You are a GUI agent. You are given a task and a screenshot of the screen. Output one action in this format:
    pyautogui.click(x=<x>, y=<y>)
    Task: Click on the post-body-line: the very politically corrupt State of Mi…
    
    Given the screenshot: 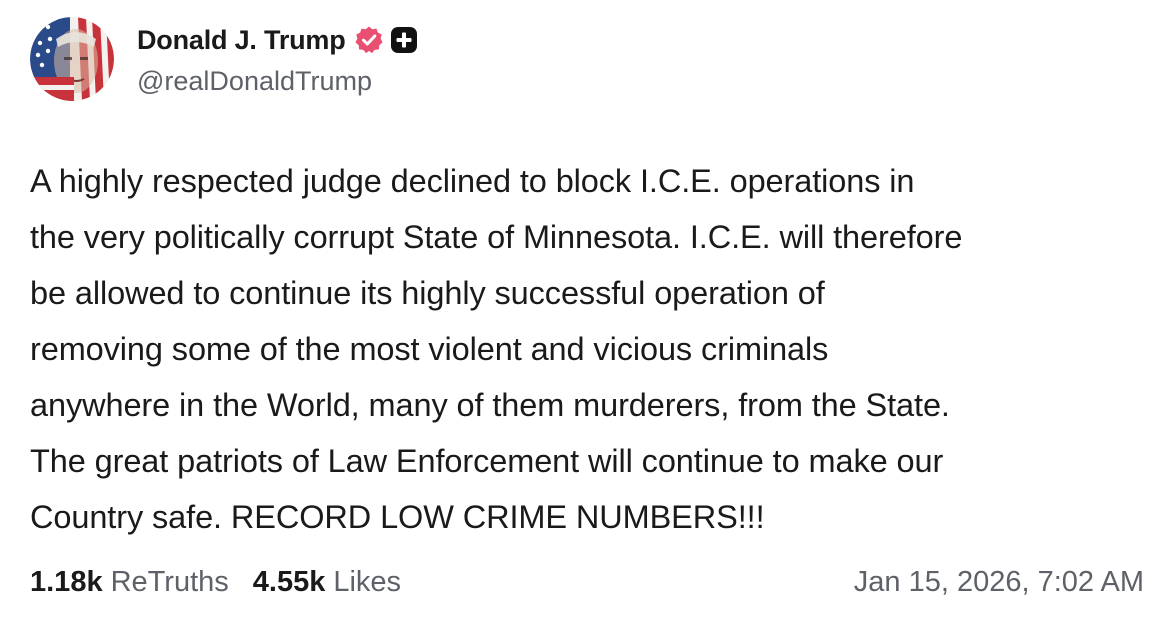 What is the action you would take?
    pyautogui.click(x=496, y=237)
    